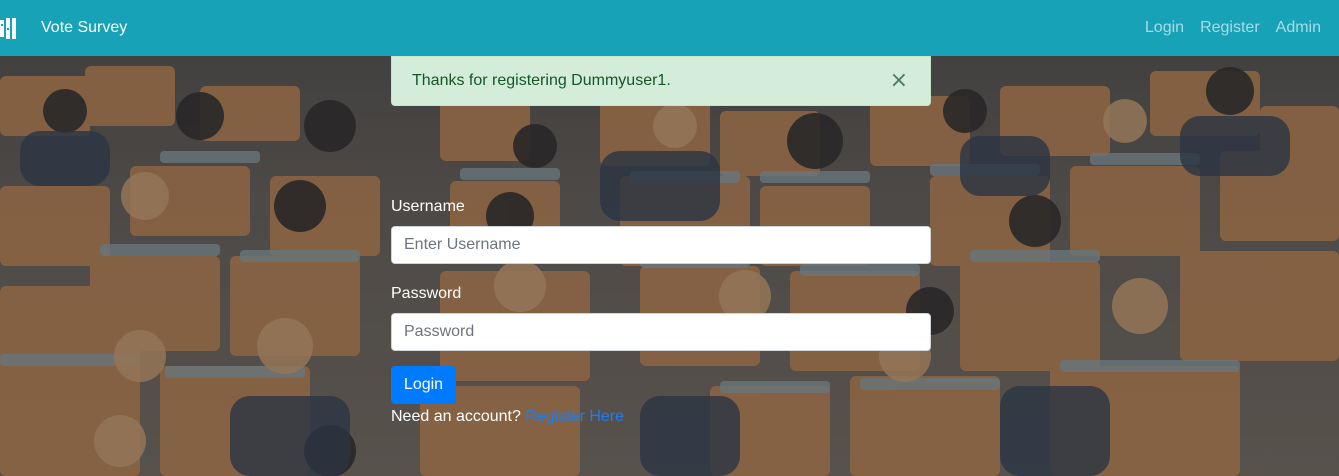  I want to click on nav-login-link: Login, so click(1164, 28).